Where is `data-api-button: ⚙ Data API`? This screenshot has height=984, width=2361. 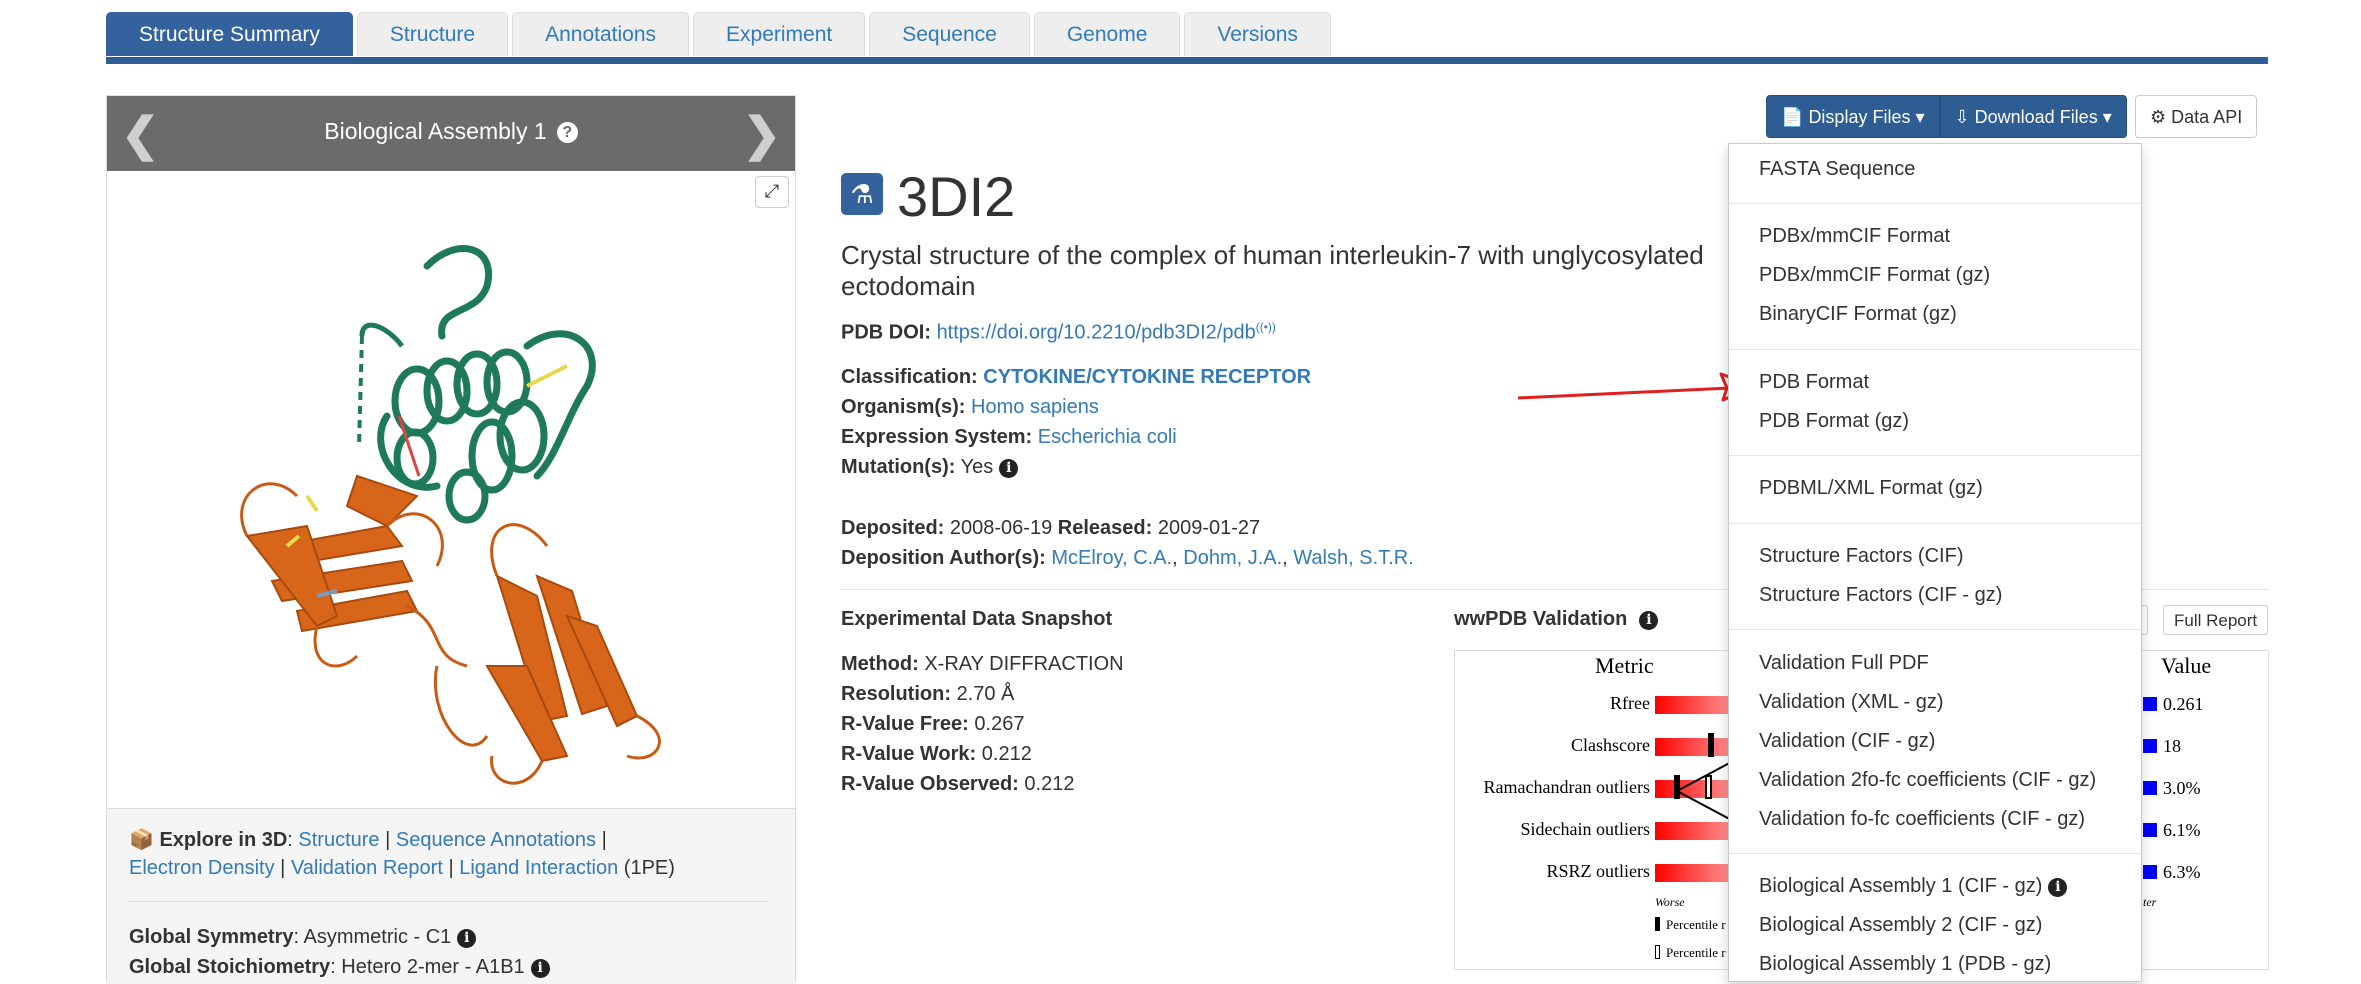
data-api-button: ⚙ Data API is located at coordinates (2196, 116).